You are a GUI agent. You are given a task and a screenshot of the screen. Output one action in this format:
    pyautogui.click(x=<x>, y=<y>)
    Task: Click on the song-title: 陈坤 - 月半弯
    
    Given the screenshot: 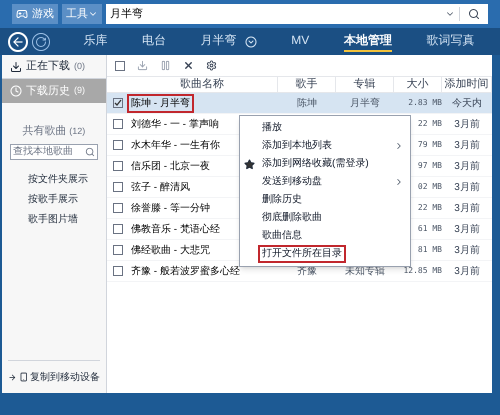 What is the action you would take?
    pyautogui.click(x=160, y=103)
    